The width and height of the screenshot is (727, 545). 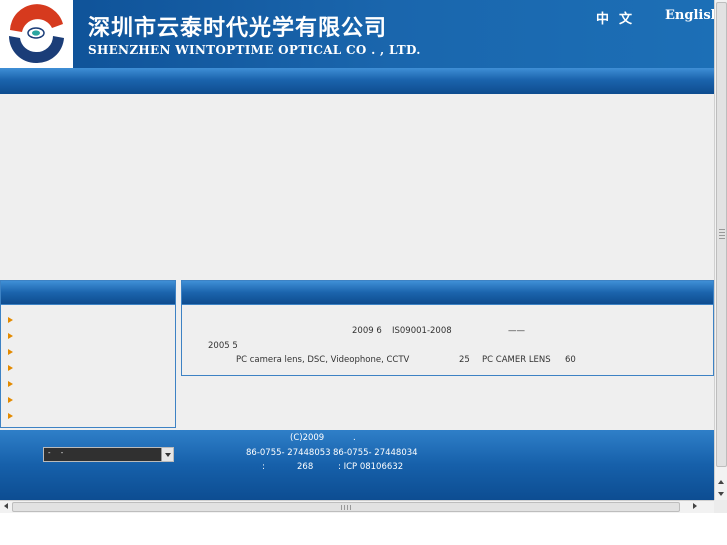 I want to click on friend-links-select: - -, so click(x=108, y=454).